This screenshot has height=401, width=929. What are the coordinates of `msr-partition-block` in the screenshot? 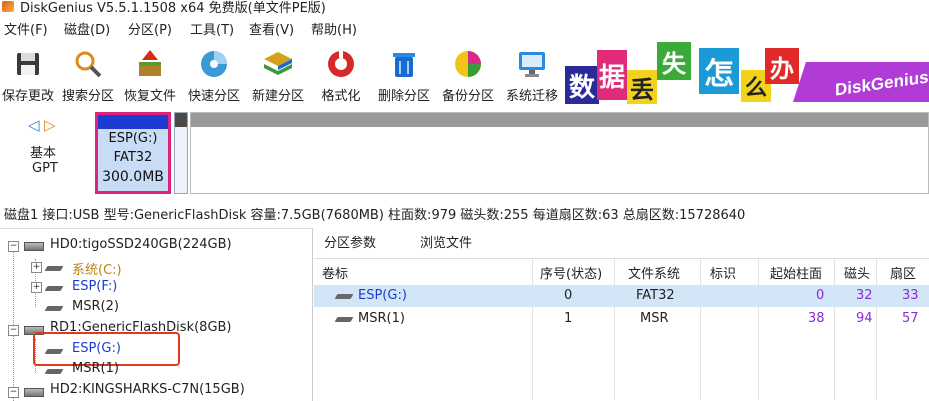 It's located at (181, 153).